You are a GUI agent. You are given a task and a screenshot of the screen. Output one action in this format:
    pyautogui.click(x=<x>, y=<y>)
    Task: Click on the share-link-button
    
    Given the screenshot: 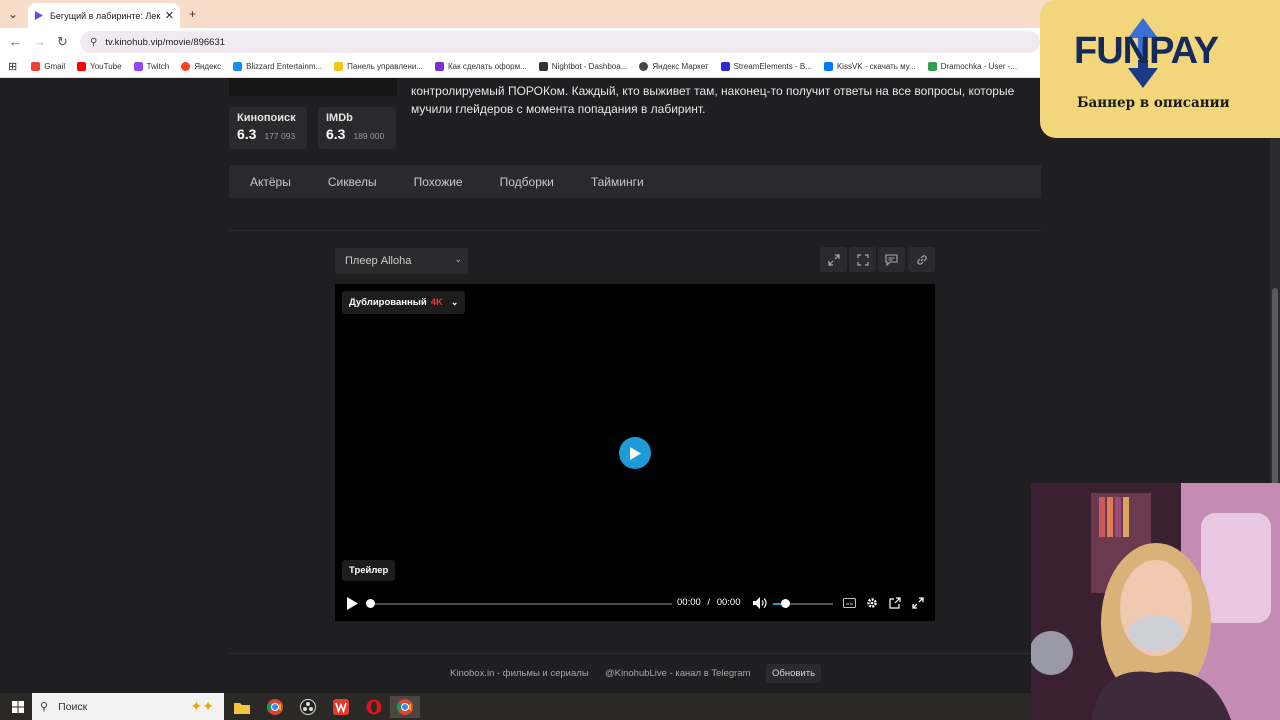 What is the action you would take?
    pyautogui.click(x=921, y=259)
    